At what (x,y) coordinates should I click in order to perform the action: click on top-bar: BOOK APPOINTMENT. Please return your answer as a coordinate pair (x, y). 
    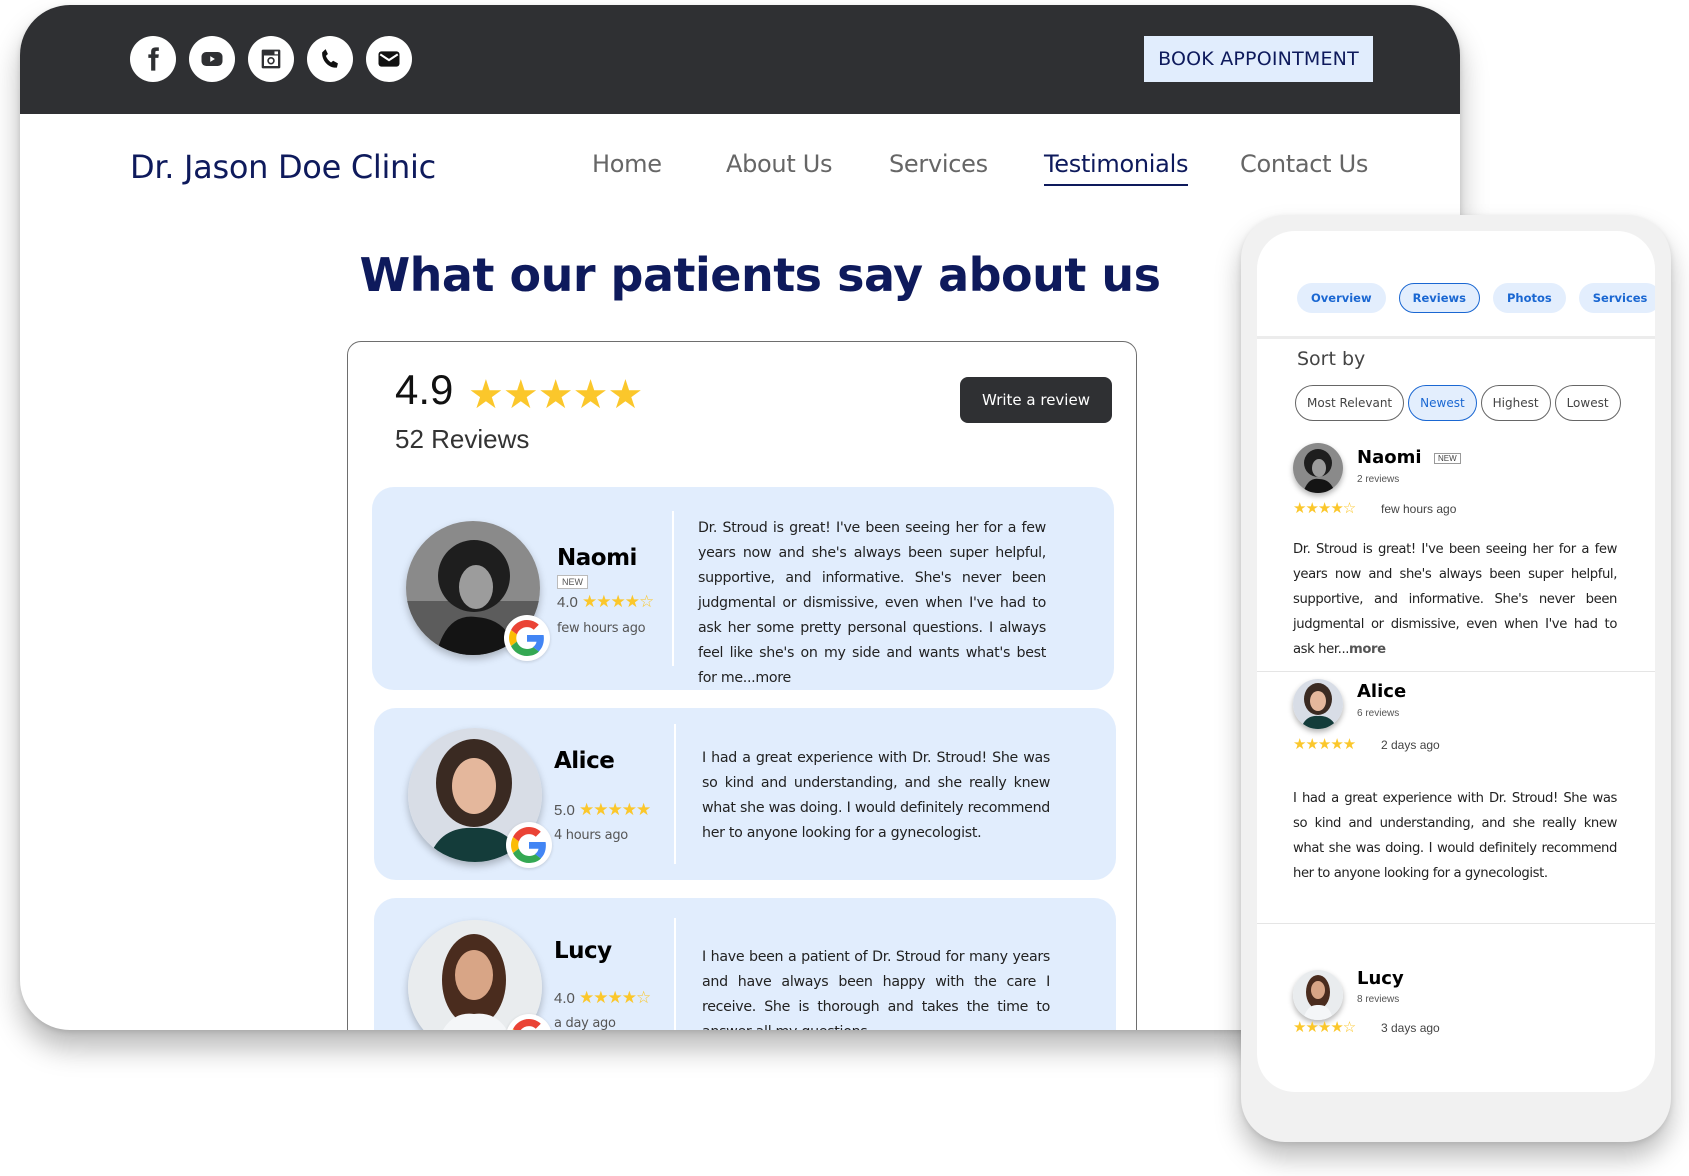
    Looking at the image, I should click on (740, 59).